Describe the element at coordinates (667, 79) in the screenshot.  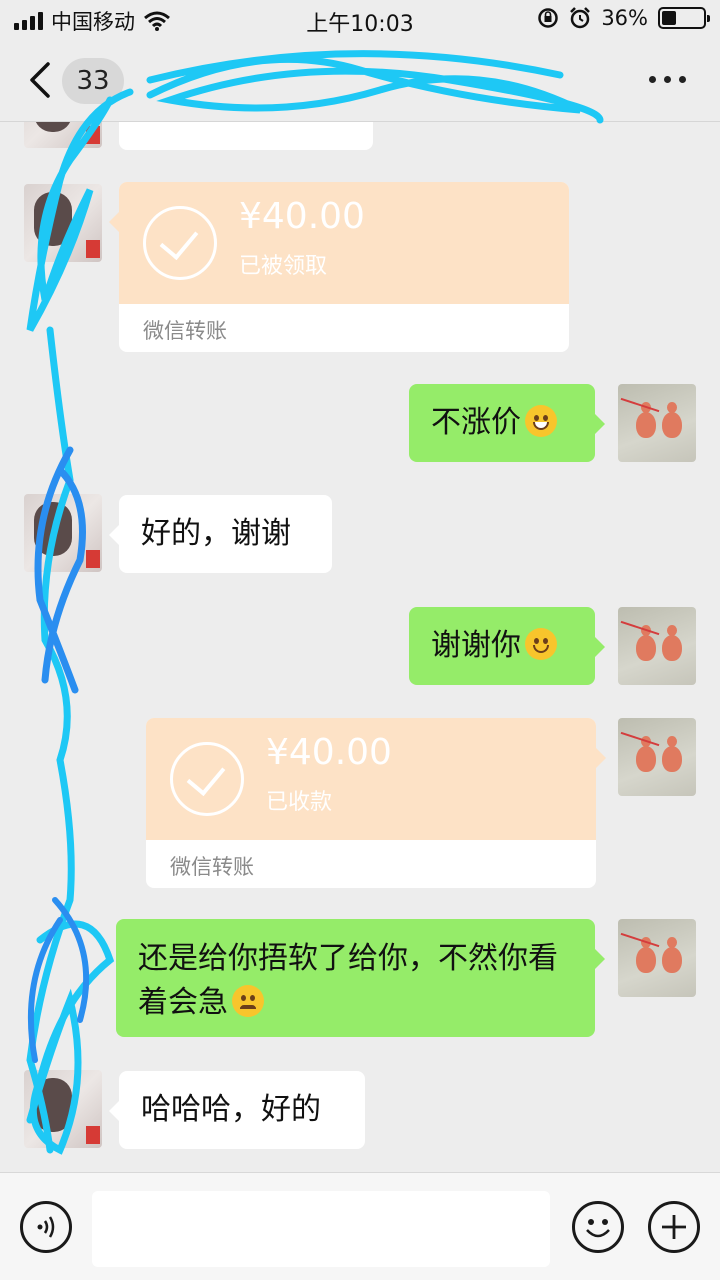
I see `more-dots-icon` at that location.